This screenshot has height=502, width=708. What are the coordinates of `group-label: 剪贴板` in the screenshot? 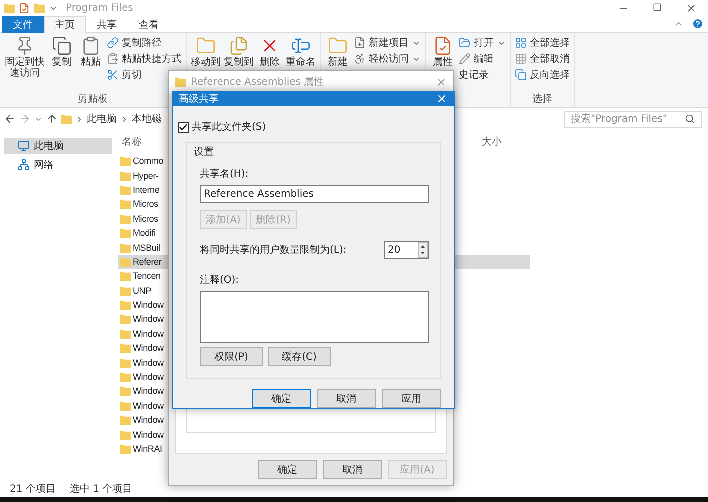 It's located at (93, 98).